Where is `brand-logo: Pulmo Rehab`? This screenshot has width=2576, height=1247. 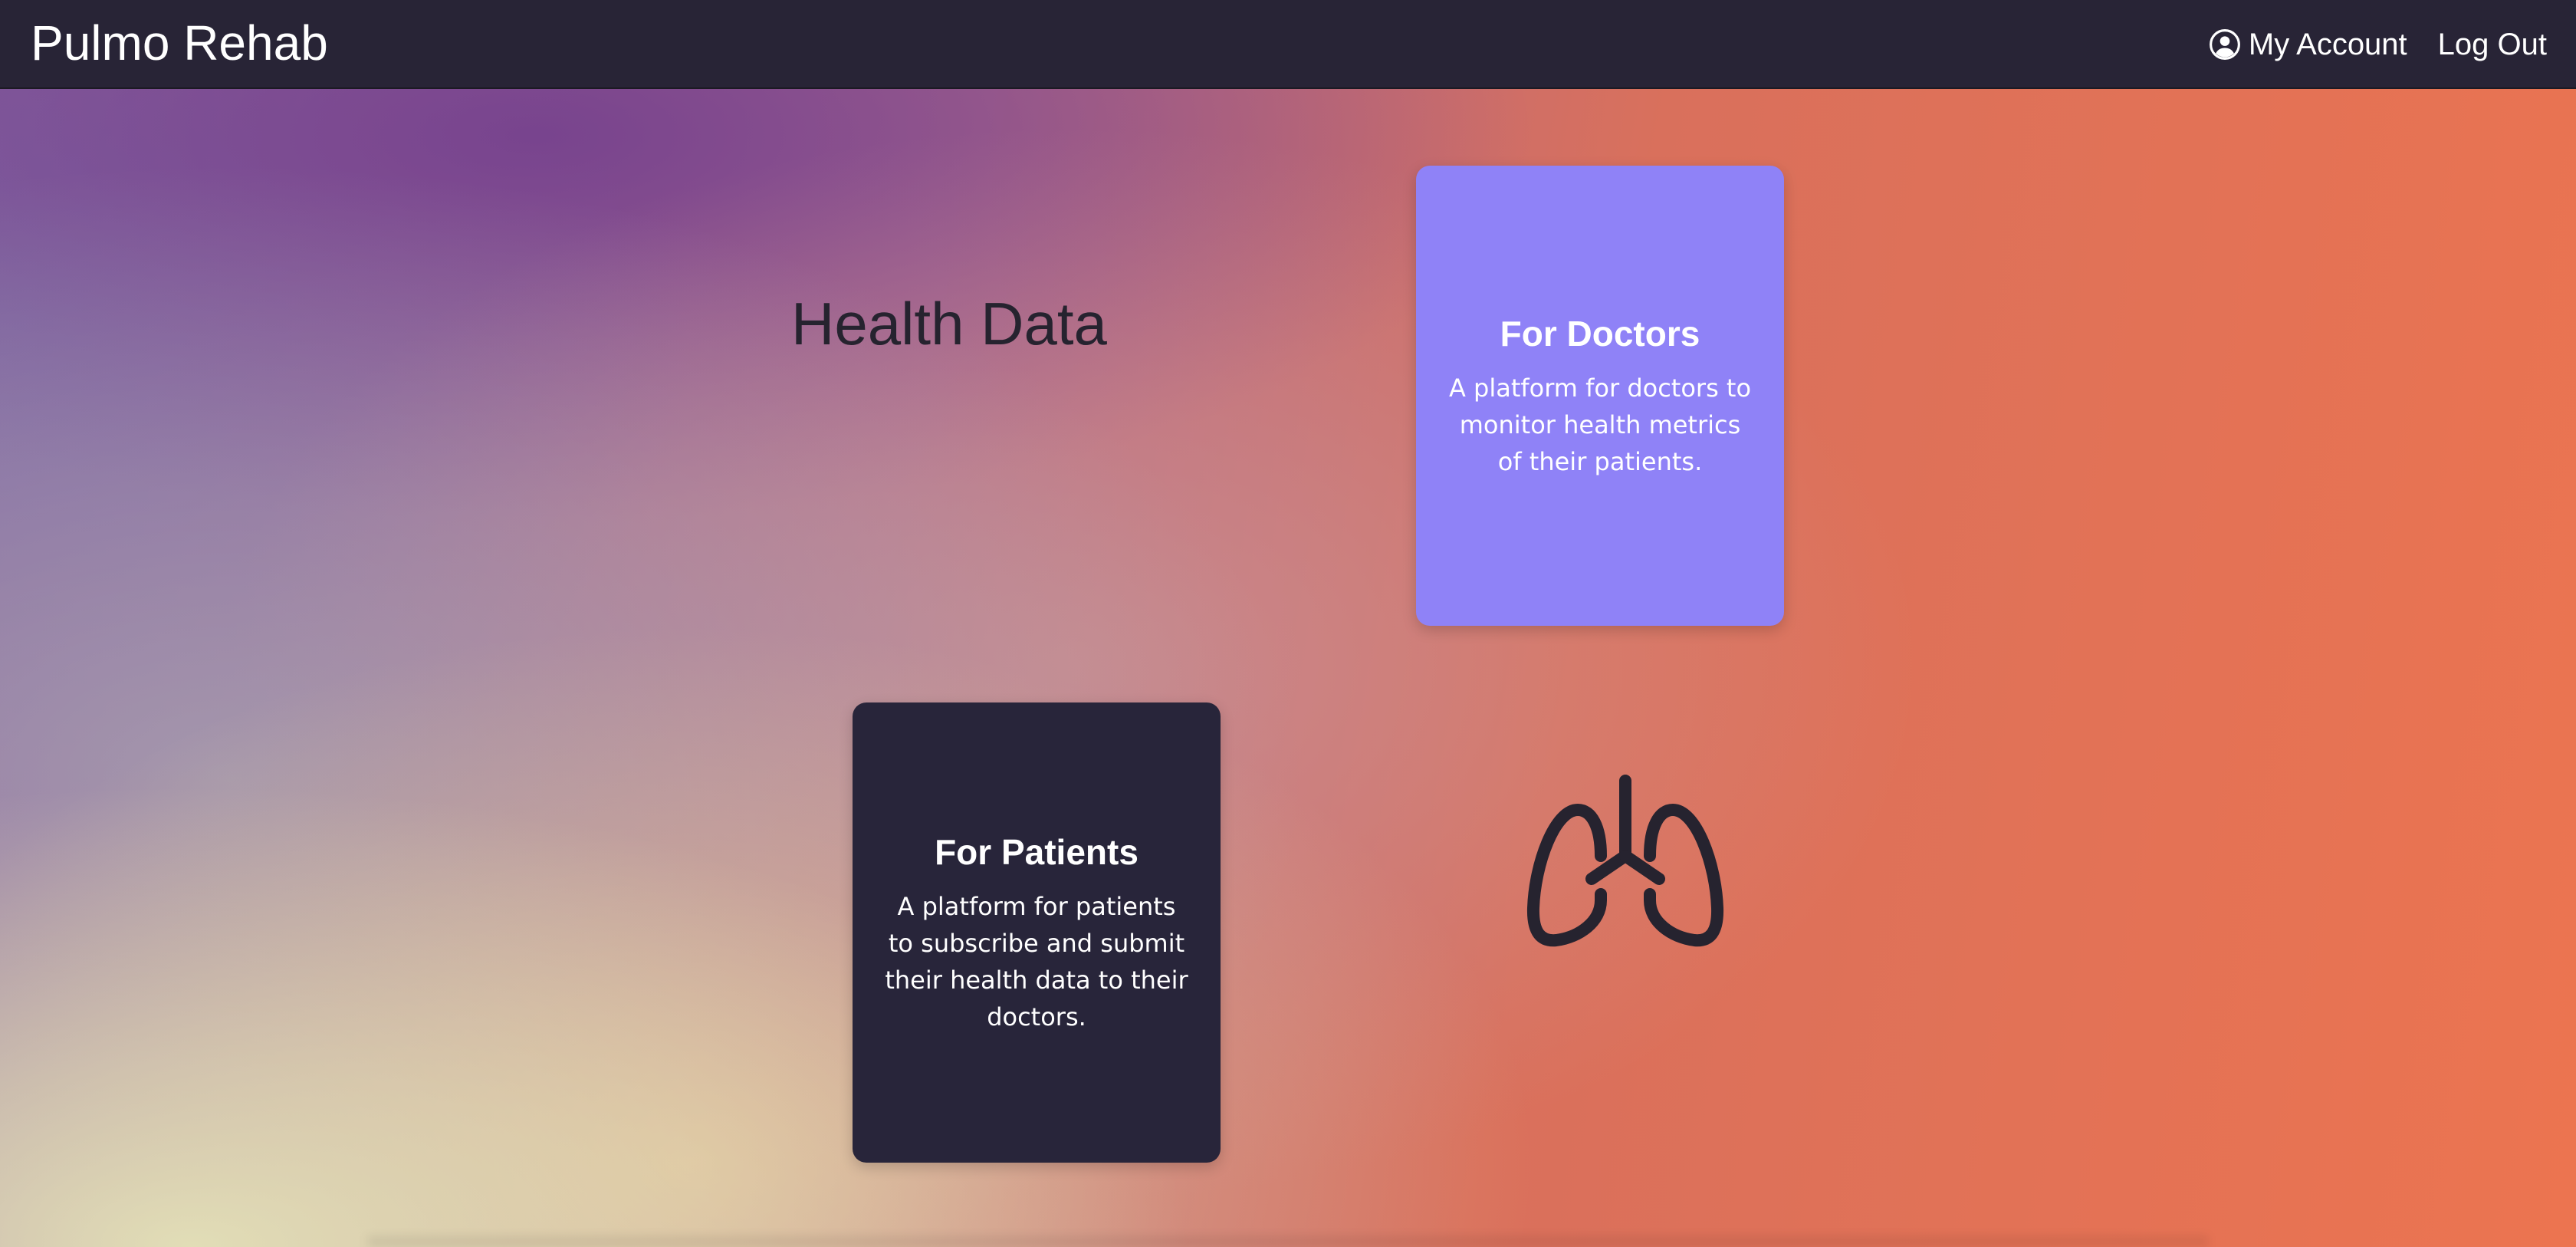 brand-logo: Pulmo Rehab is located at coordinates (179, 43).